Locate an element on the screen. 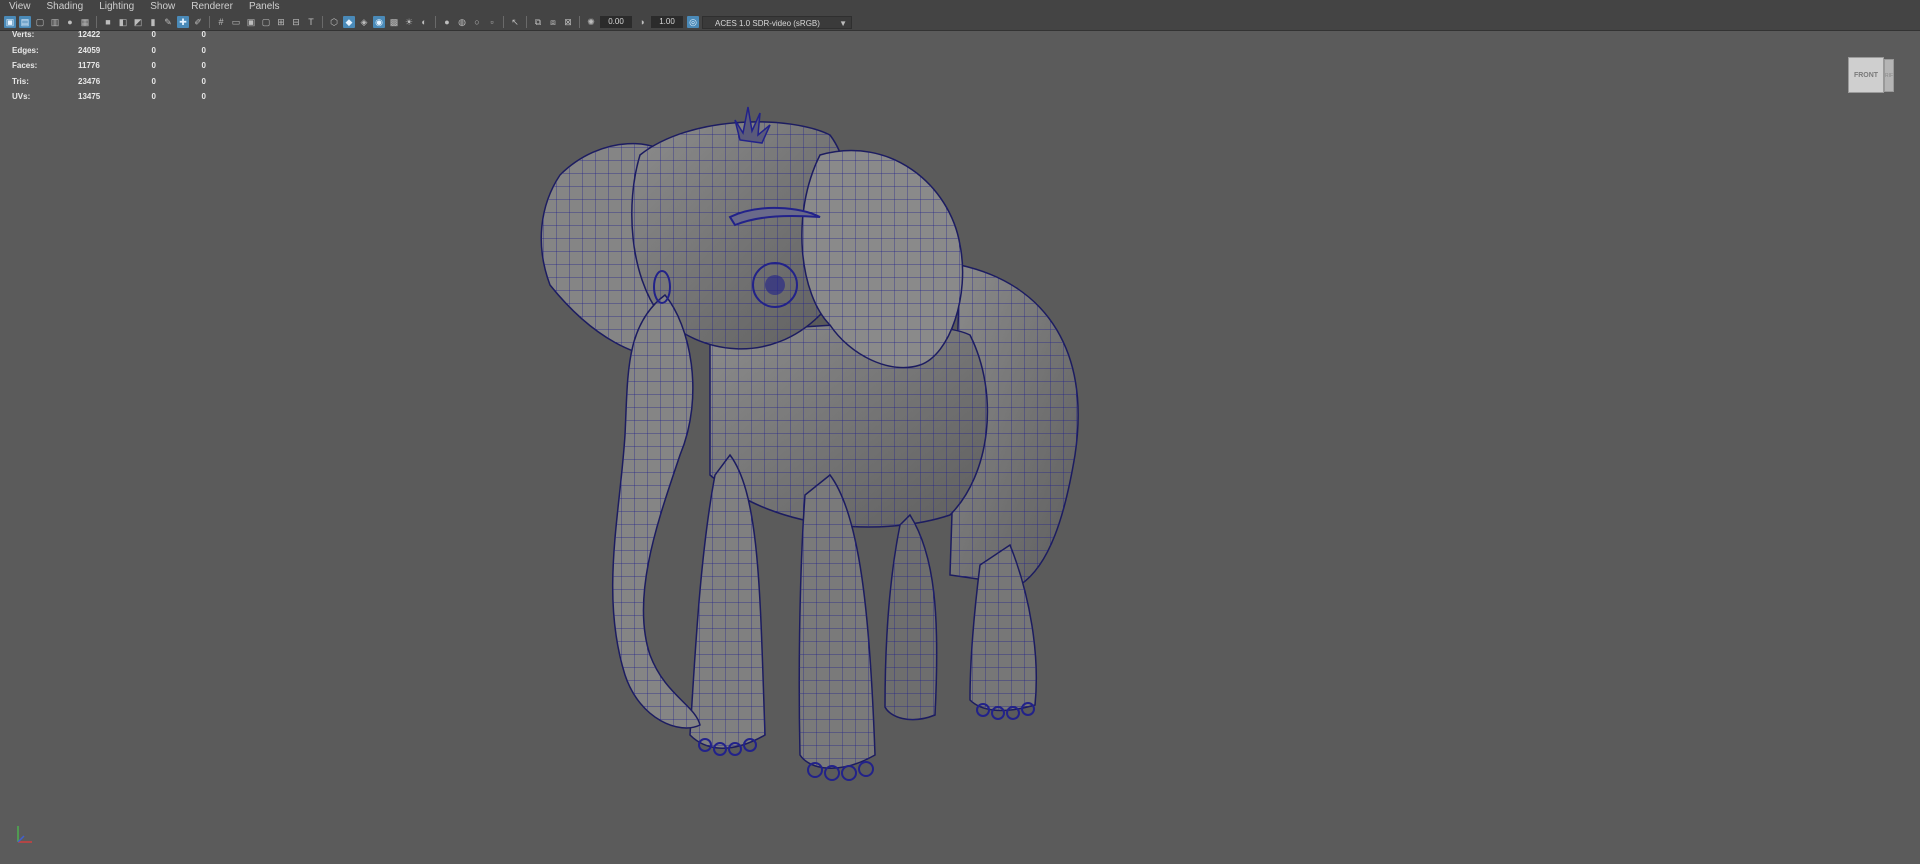 Image resolution: width=1920 pixels, height=864 pixels. component-xray-icon: ⊠ is located at coordinates (568, 22).